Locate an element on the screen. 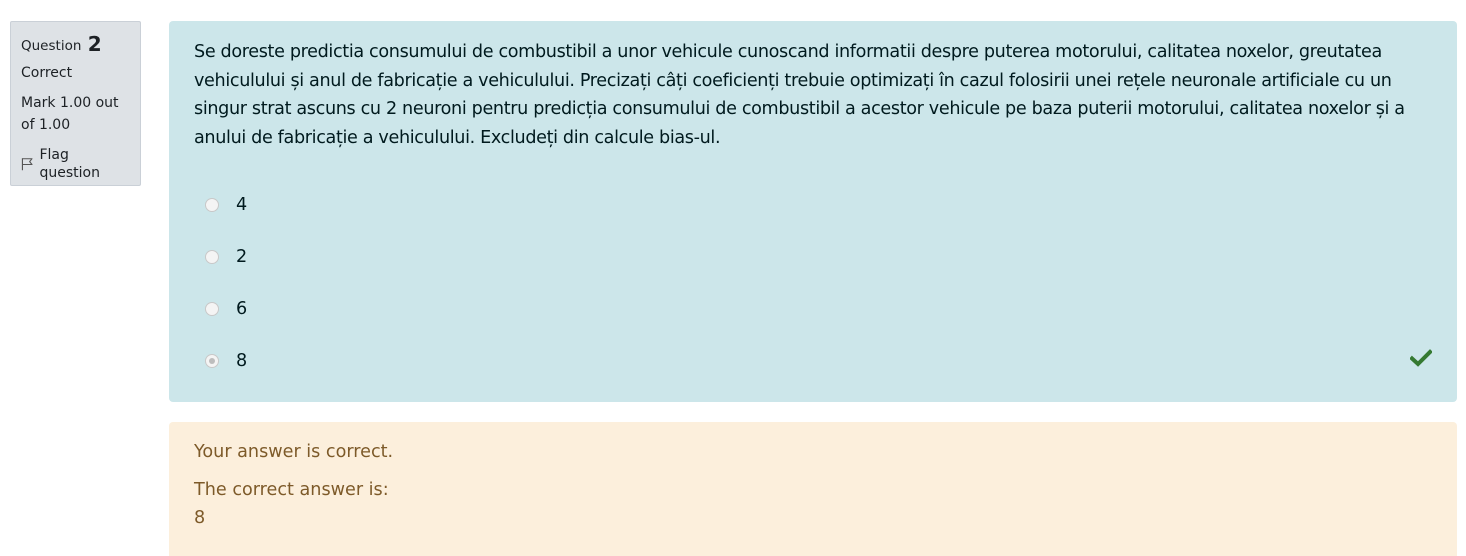  right-answer-label: The correct answer is: is located at coordinates (291, 490).